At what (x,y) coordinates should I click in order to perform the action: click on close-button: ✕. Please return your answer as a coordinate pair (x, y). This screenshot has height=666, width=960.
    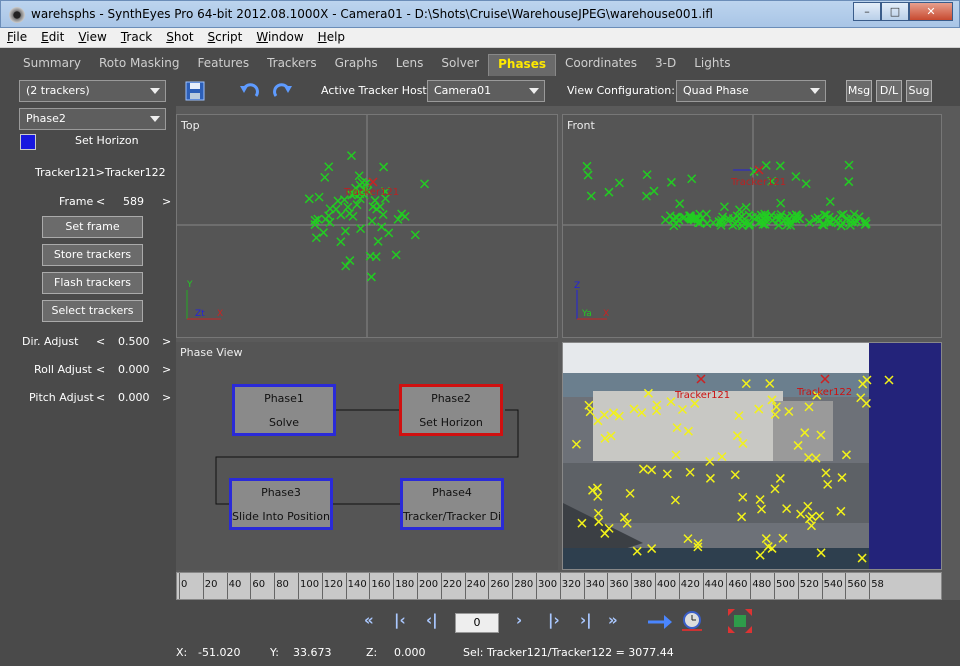
    Looking at the image, I should click on (931, 11).